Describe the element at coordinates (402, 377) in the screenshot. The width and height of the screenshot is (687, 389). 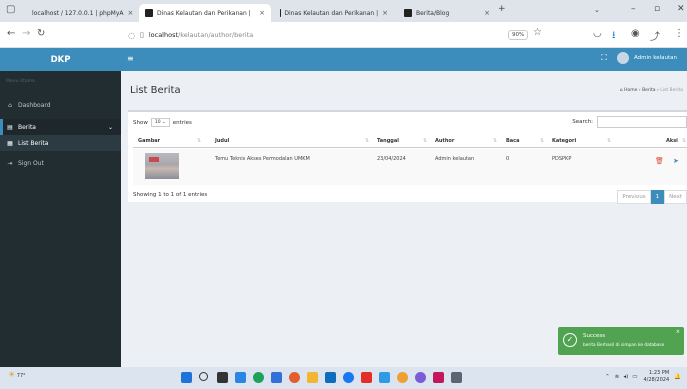
I see `chrome-icon` at that location.